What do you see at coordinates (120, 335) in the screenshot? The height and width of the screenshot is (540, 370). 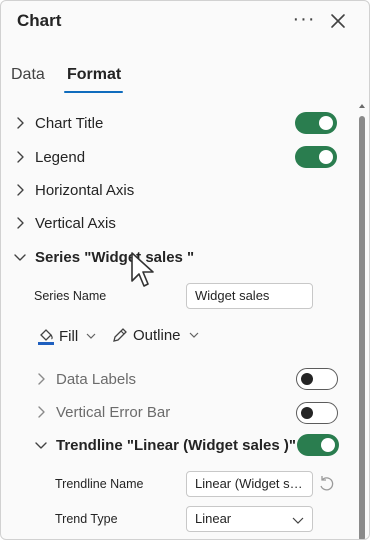 I see `pen-icon` at bounding box center [120, 335].